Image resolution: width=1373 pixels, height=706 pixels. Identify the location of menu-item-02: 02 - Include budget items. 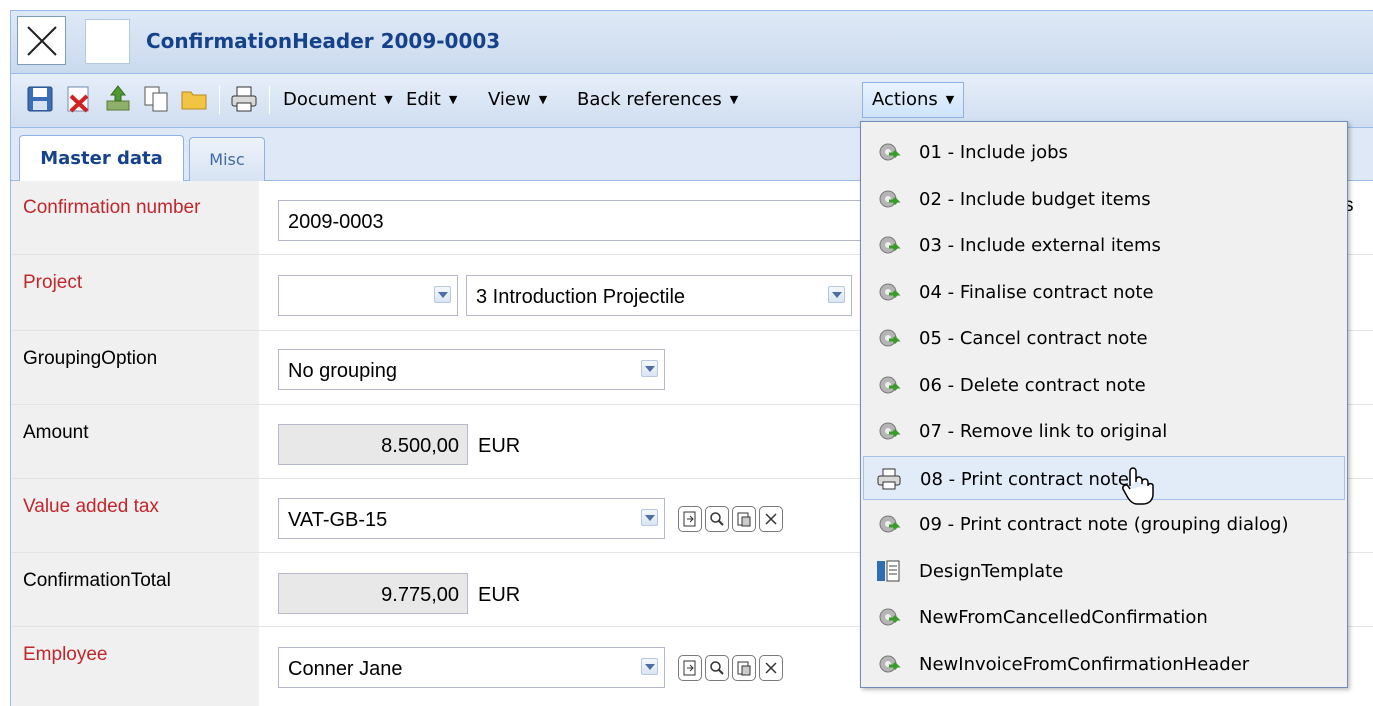
(1104, 199).